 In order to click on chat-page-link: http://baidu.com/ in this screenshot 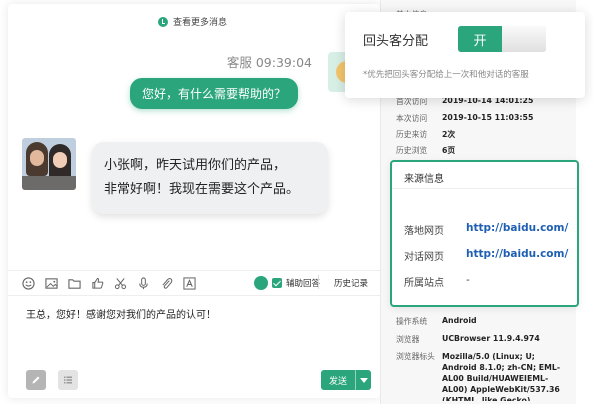, I will do `click(517, 255)`.